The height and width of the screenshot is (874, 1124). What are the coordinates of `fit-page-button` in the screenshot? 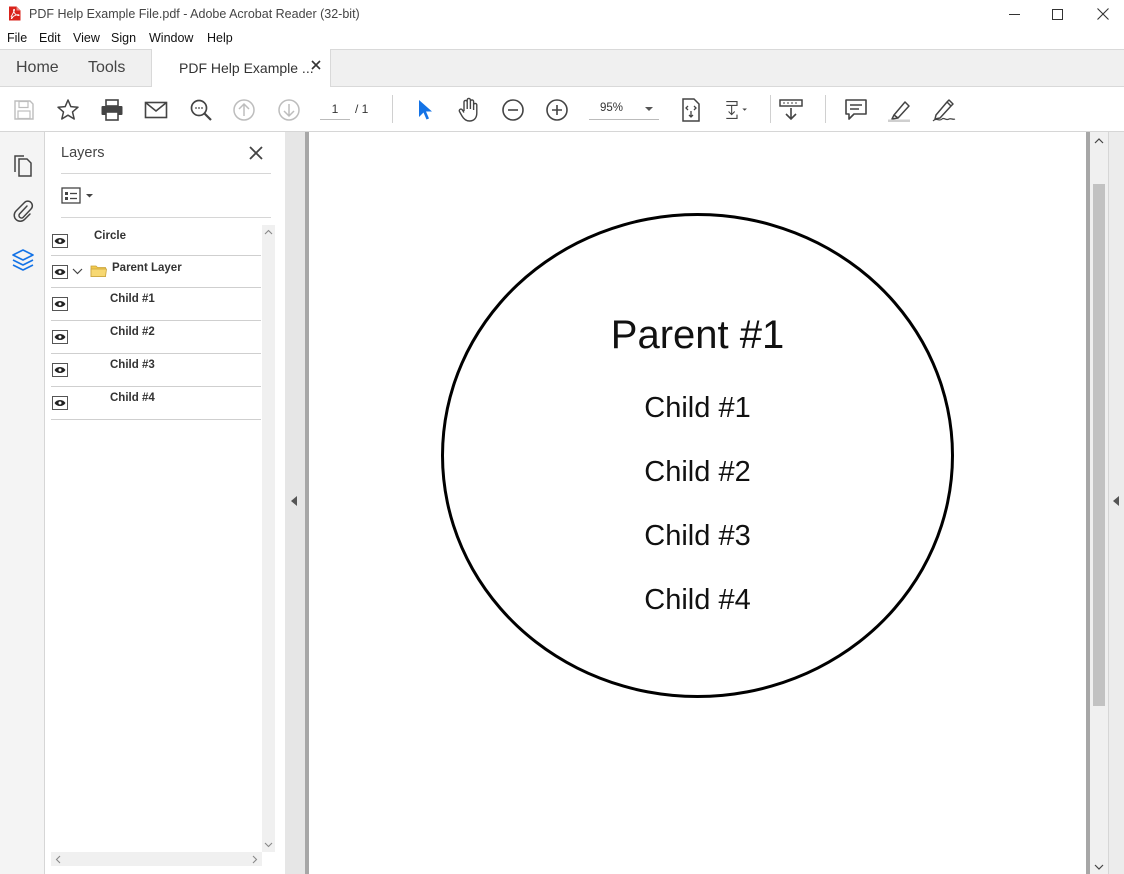 It's located at (691, 110).